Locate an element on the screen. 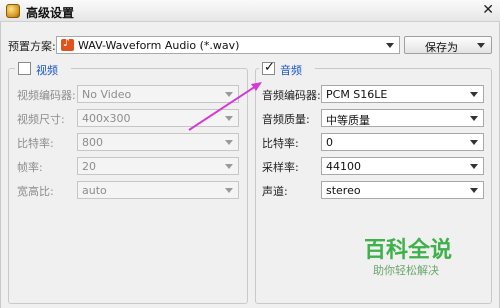 This screenshot has width=500, height=308. audio-legend: ✓ 音频 is located at coordinates (287, 68).